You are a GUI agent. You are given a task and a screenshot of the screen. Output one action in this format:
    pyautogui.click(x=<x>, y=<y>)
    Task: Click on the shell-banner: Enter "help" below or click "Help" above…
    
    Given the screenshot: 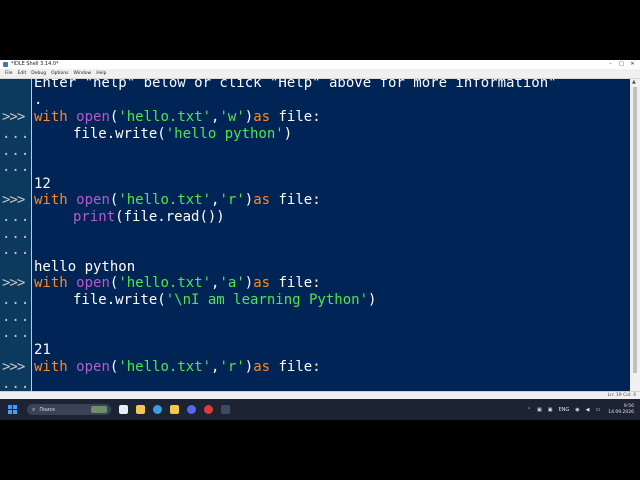 What is the action you would take?
    pyautogui.click(x=295, y=85)
    